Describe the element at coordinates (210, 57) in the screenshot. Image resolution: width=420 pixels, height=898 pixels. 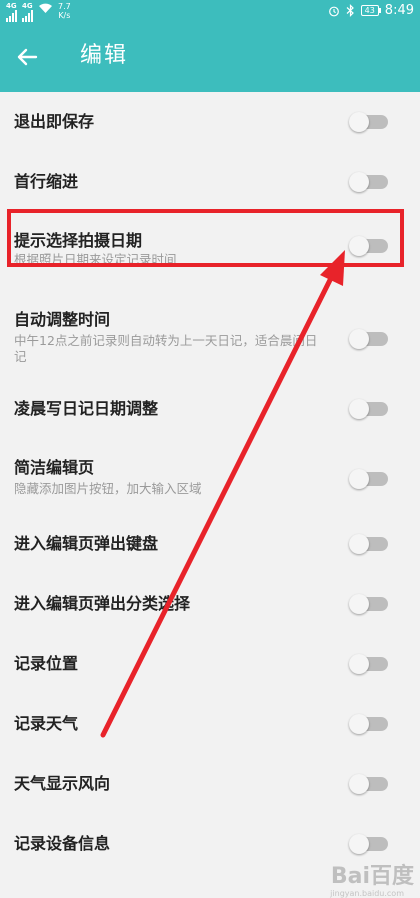
I see `app-bar: 编辑` at that location.